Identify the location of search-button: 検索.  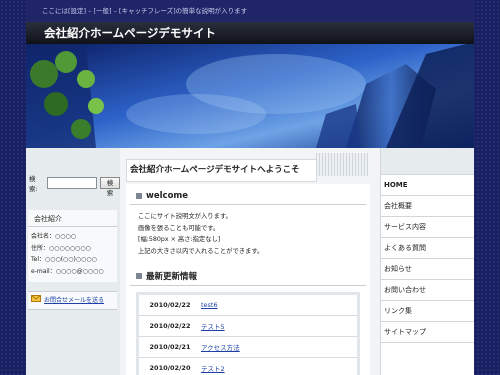
(110, 187).